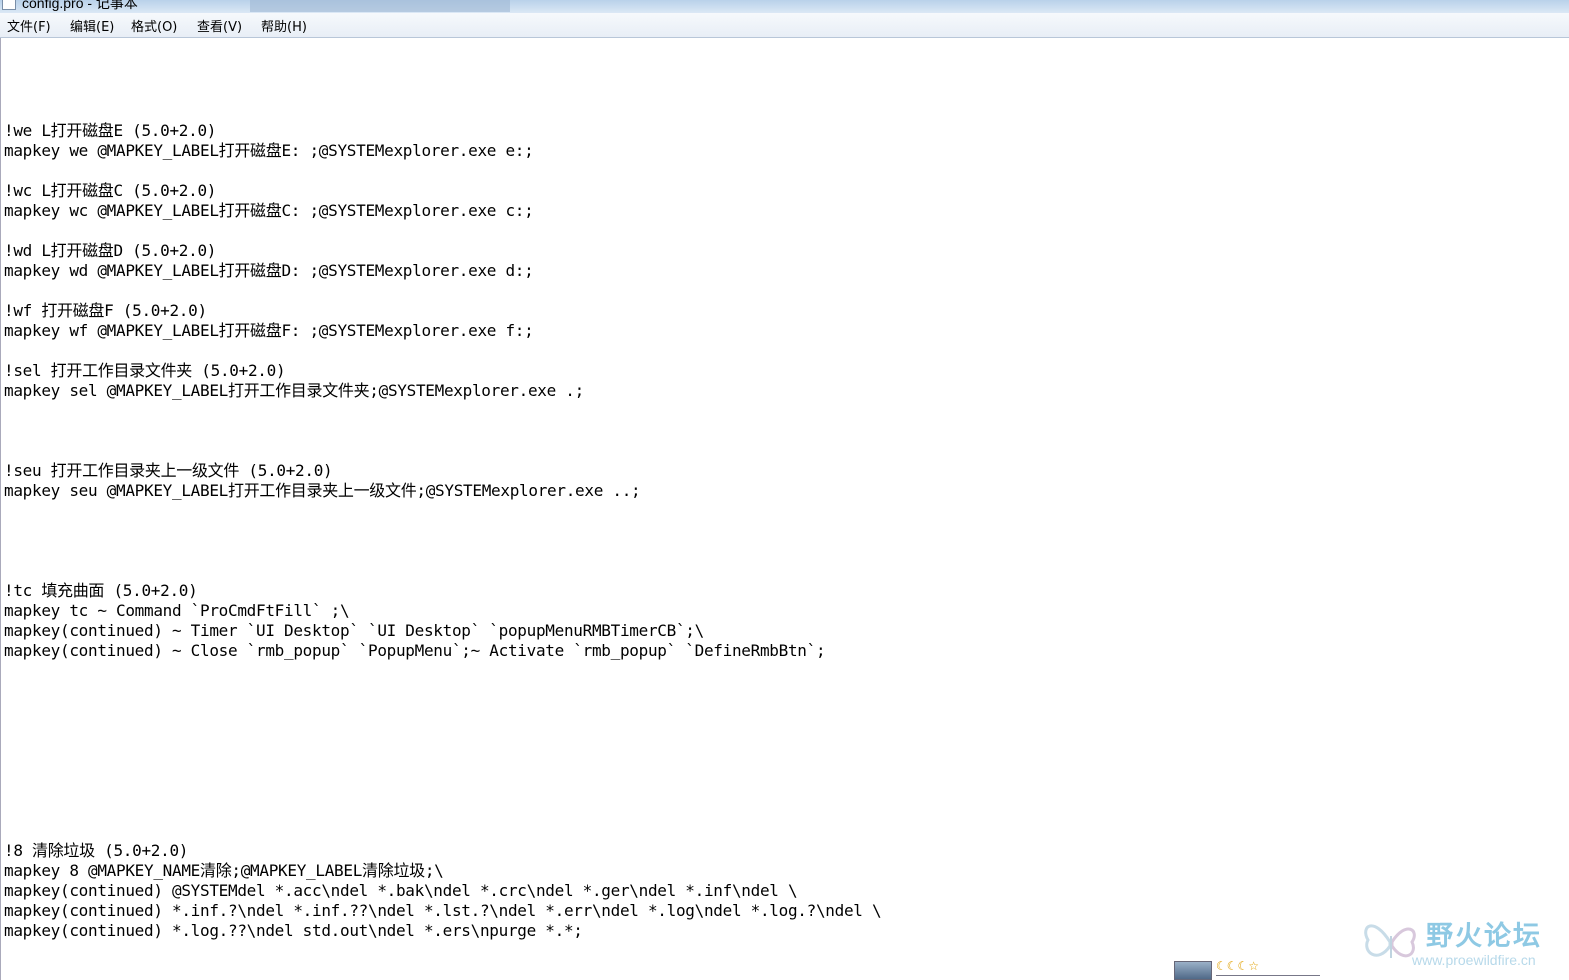  I want to click on notepad-icon, so click(9, 5).